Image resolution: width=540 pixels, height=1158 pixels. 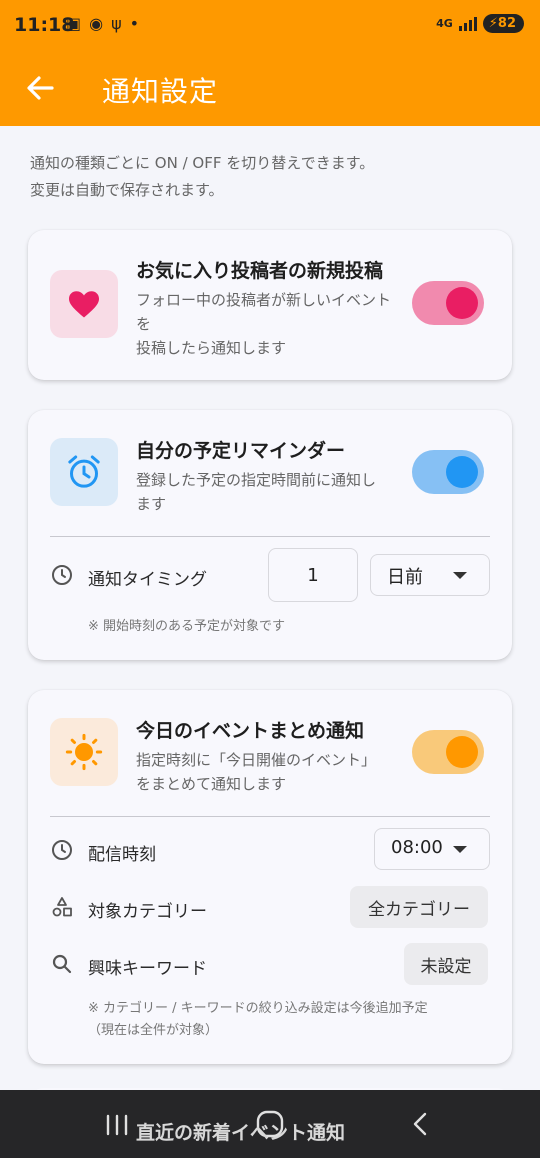 What do you see at coordinates (430, 575) in the screenshot?
I see `timing-unit-dropdown: 日前` at bounding box center [430, 575].